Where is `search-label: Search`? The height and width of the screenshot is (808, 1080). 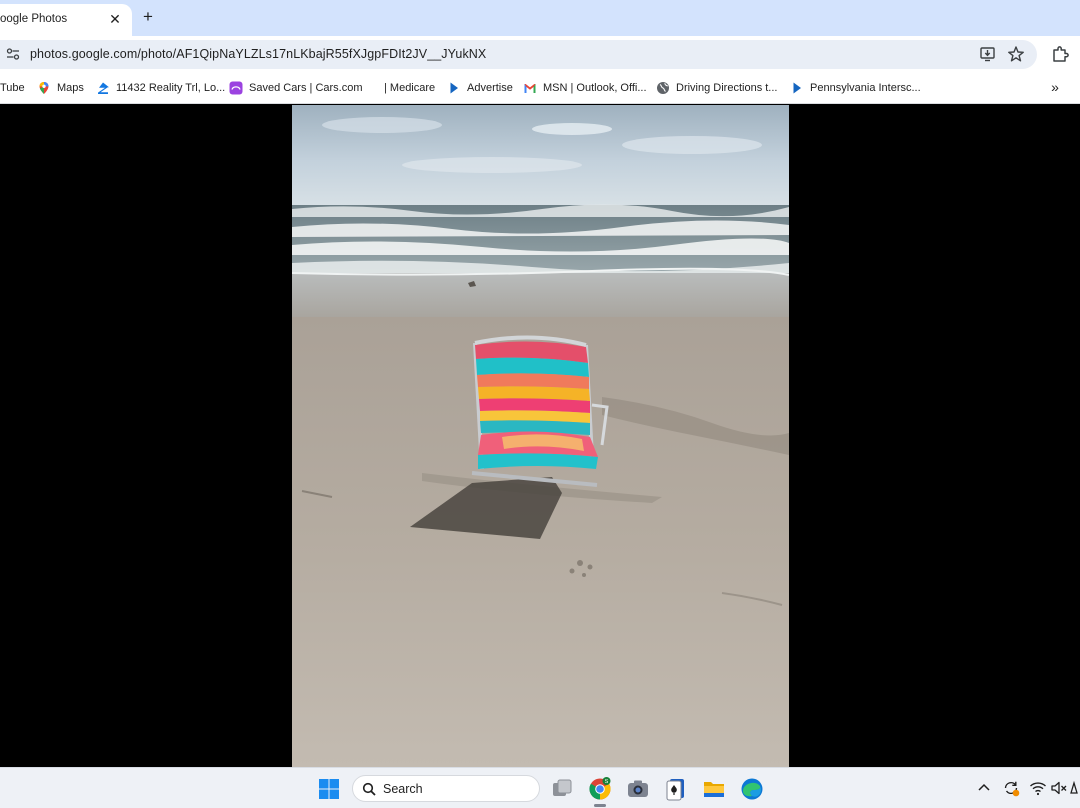 search-label: Search is located at coordinates (403, 789).